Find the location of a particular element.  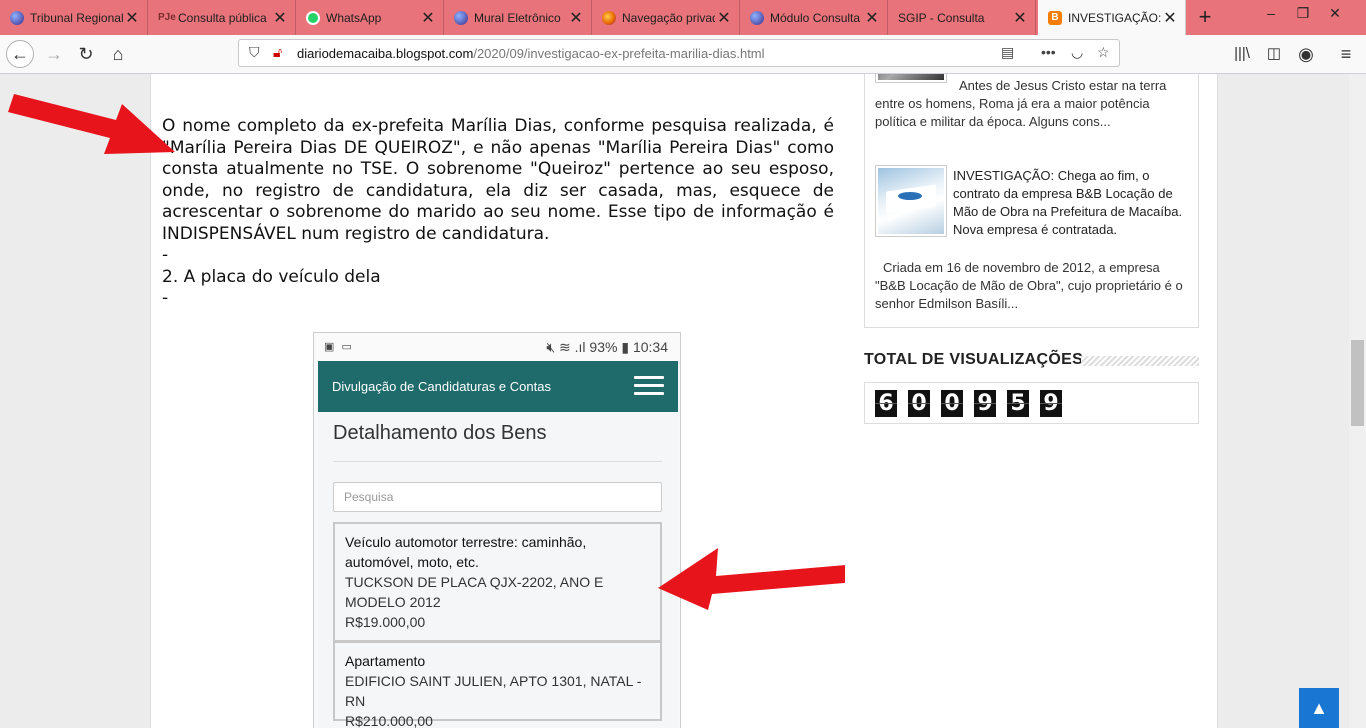

hamburger-menu-icon is located at coordinates (649, 386).